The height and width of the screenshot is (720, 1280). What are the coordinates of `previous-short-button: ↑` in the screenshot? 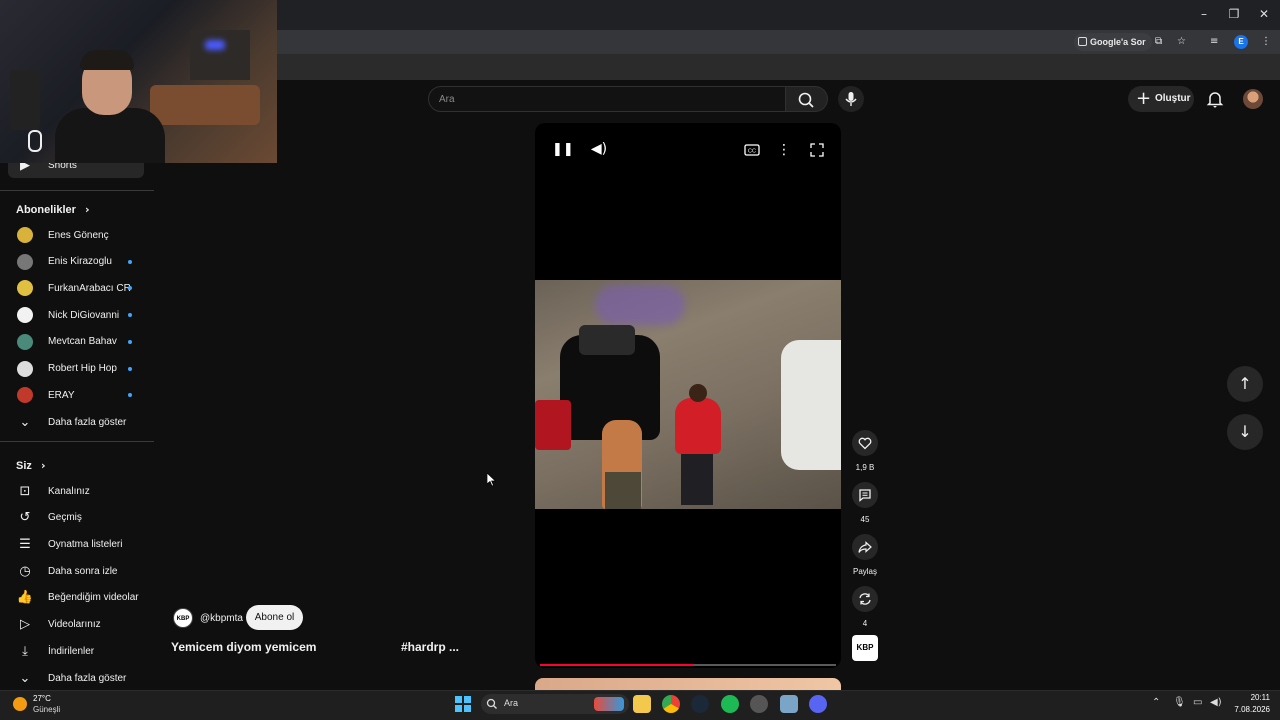 It's located at (1245, 384).